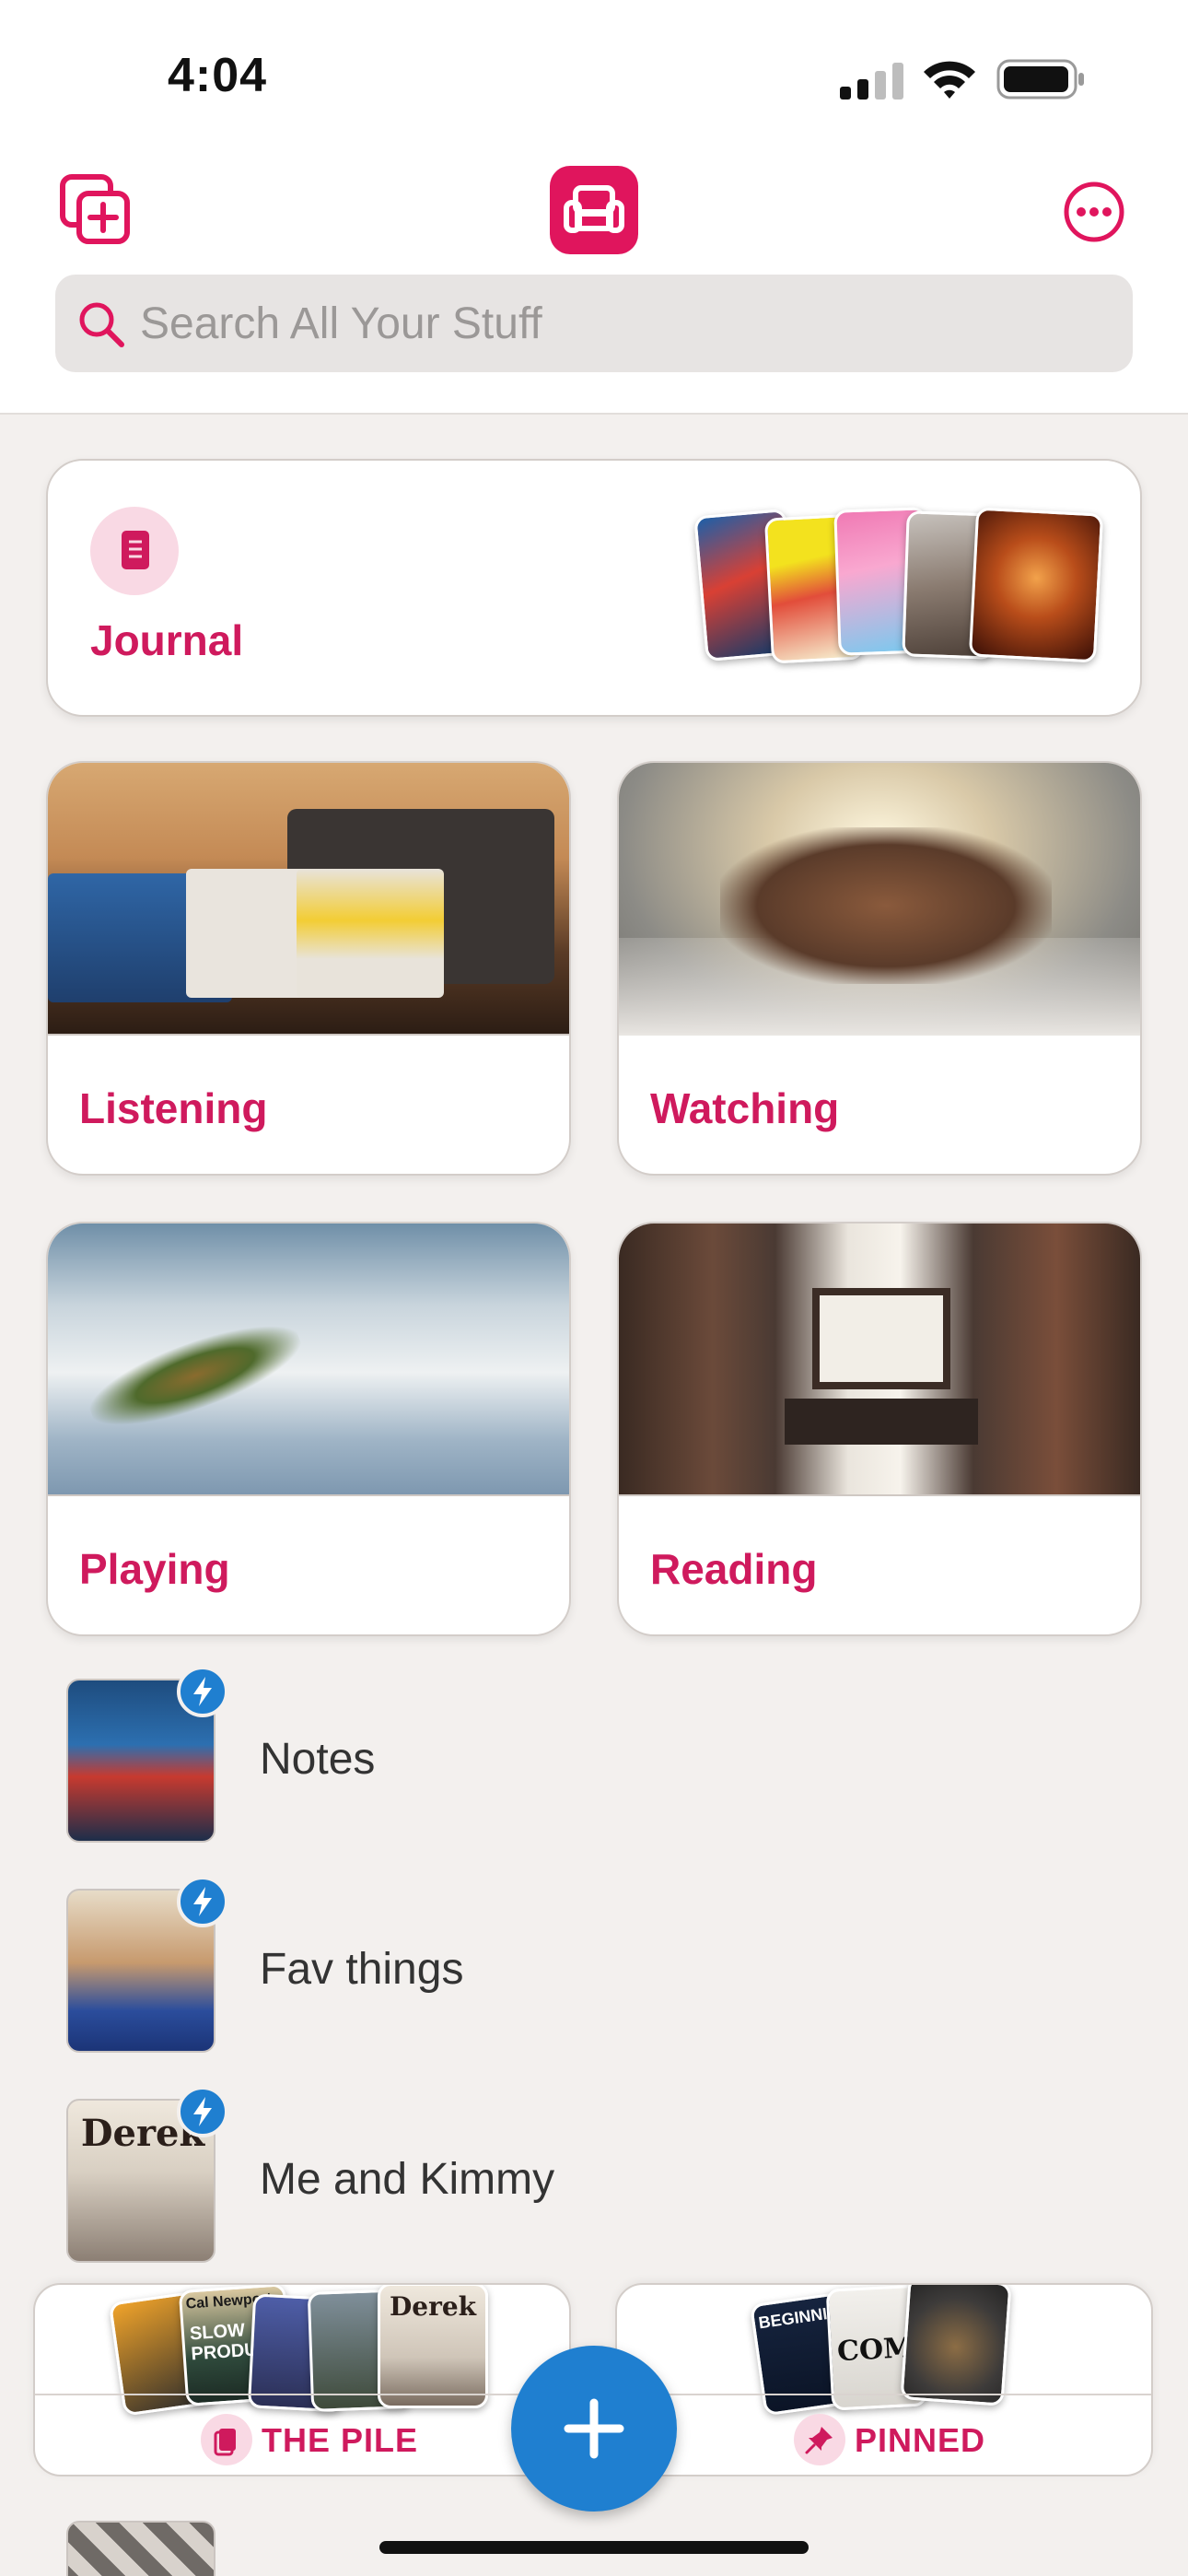 This screenshot has width=1188, height=2576. I want to click on heavenly-cast-image, so click(879, 899).